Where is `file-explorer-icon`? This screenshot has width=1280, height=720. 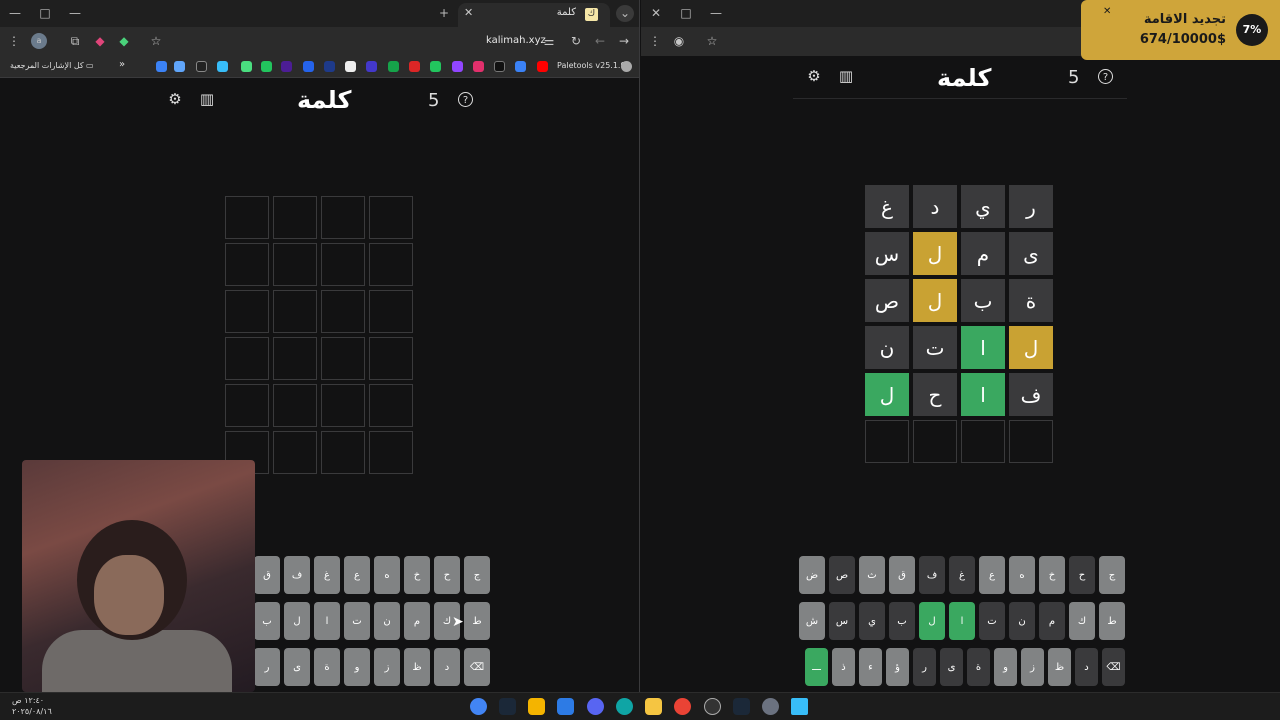 file-explorer-icon is located at coordinates (653, 706).